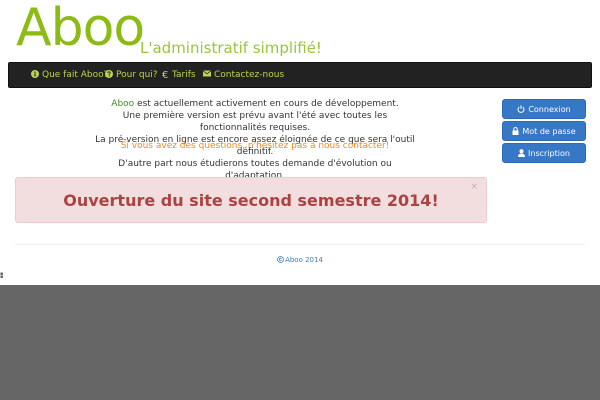 This screenshot has width=600, height=400. I want to click on info-icon, so click(35, 74).